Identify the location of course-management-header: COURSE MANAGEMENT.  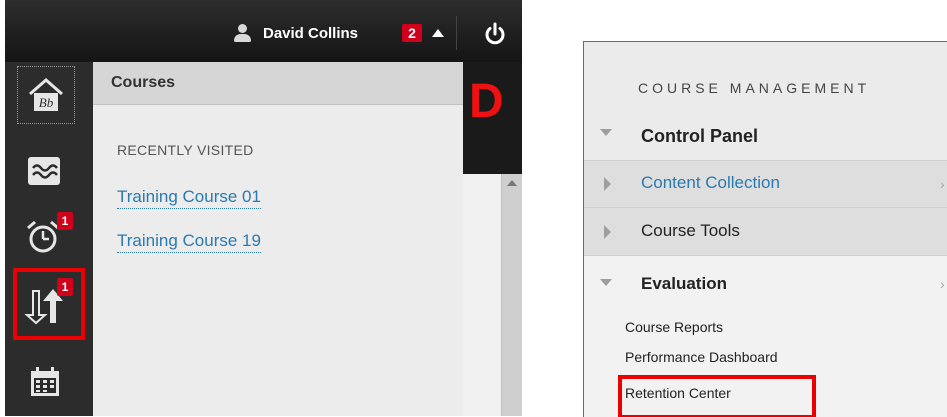
(765, 73).